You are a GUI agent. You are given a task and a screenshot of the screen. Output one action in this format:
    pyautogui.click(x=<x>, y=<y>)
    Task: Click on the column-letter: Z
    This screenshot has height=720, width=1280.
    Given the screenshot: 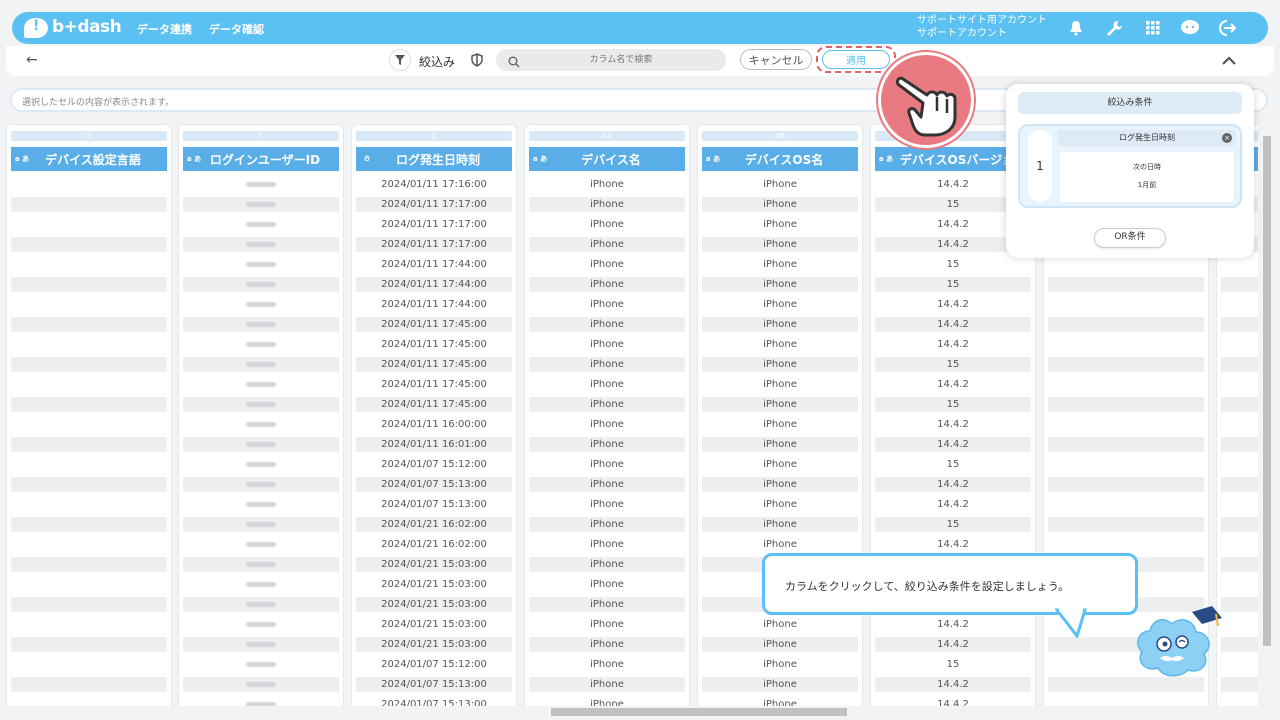 What is the action you would take?
    pyautogui.click(x=434, y=136)
    